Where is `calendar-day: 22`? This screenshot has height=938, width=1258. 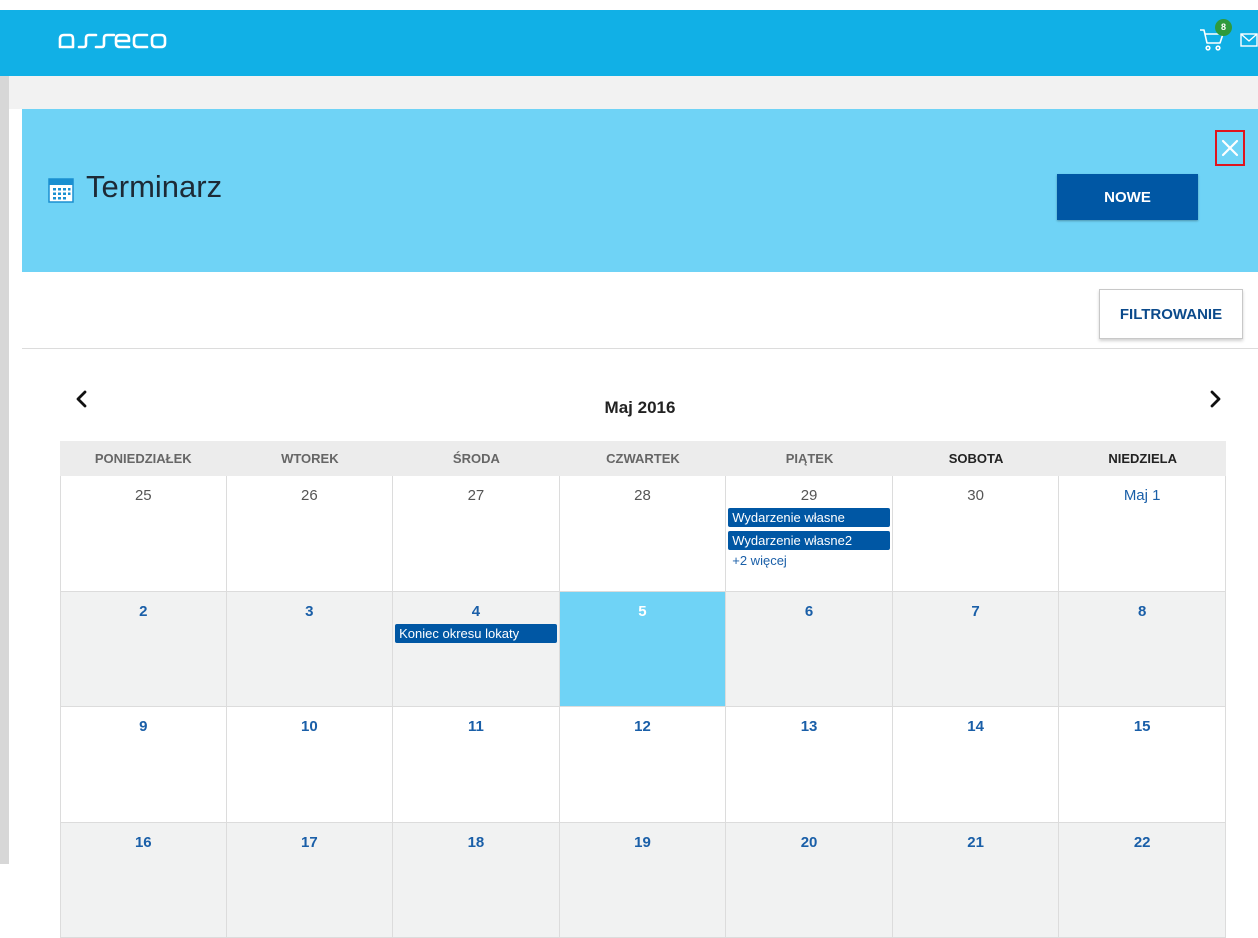
calendar-day: 22 is located at coordinates (1142, 880).